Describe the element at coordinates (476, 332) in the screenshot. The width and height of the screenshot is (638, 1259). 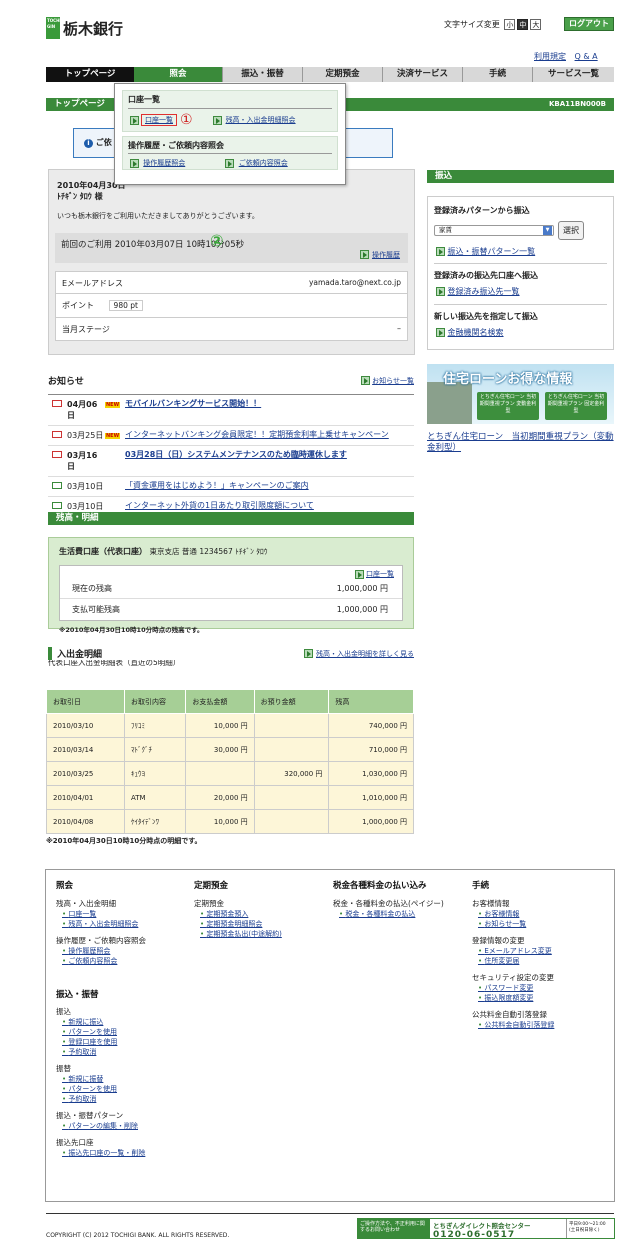
I see `bank-search-link: 金融機関名検索` at that location.